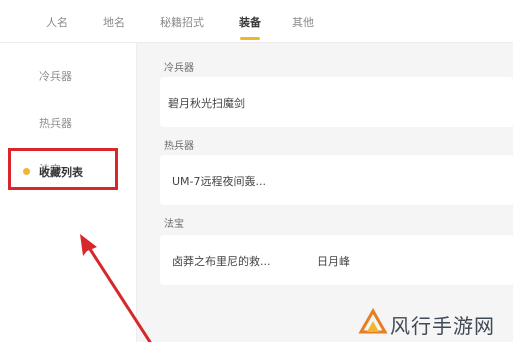 This screenshot has height=342, width=513. What do you see at coordinates (174, 224) in the screenshot?
I see `section-label-magic-items: 法宝` at bounding box center [174, 224].